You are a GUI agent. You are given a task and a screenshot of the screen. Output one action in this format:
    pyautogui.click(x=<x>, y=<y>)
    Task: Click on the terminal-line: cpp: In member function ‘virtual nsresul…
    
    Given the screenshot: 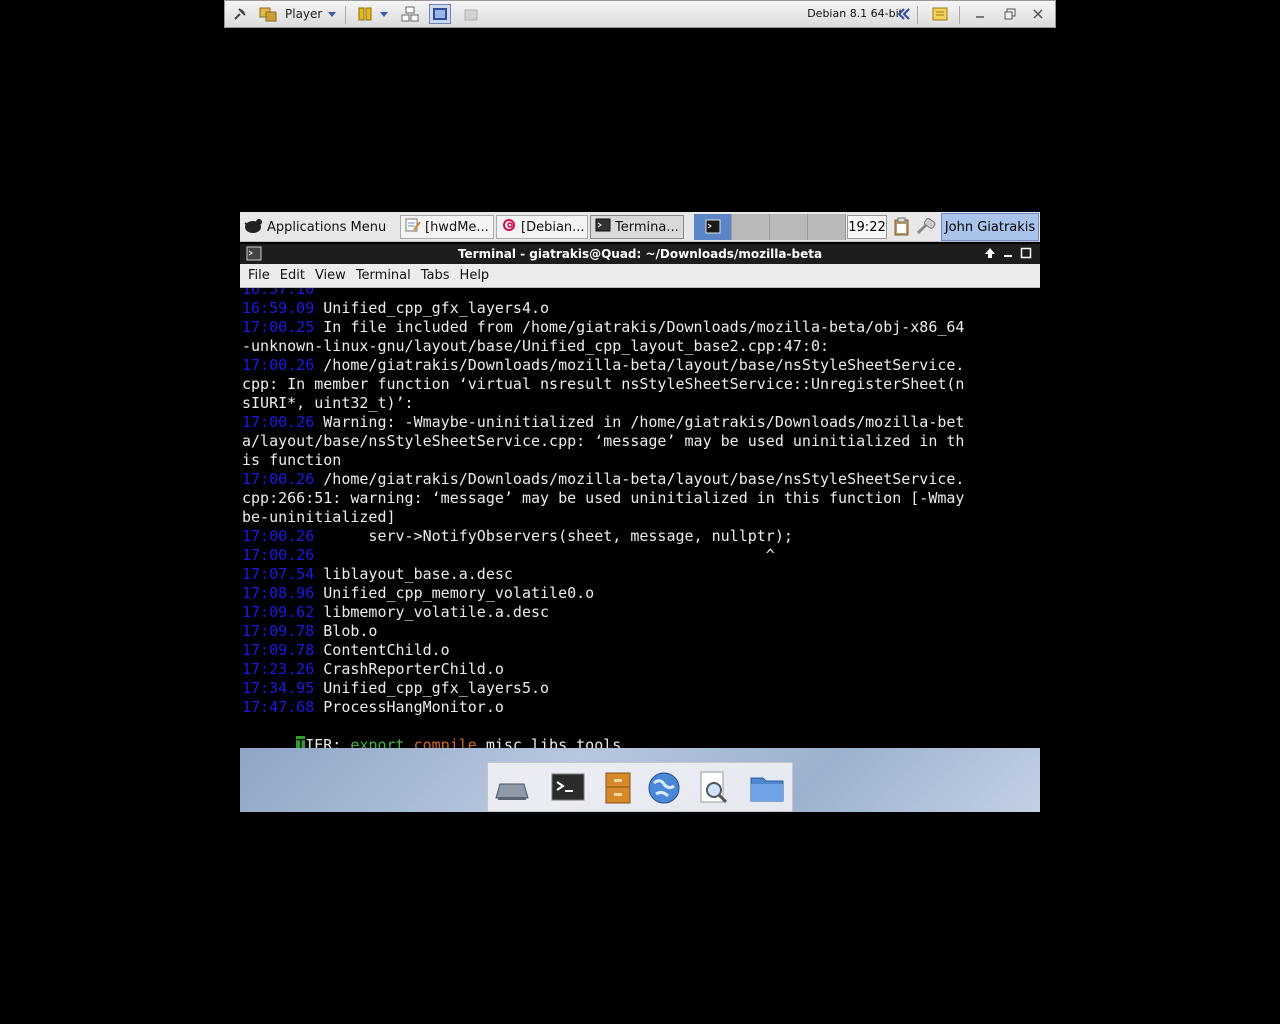 What is the action you would take?
    pyautogui.click(x=640, y=384)
    